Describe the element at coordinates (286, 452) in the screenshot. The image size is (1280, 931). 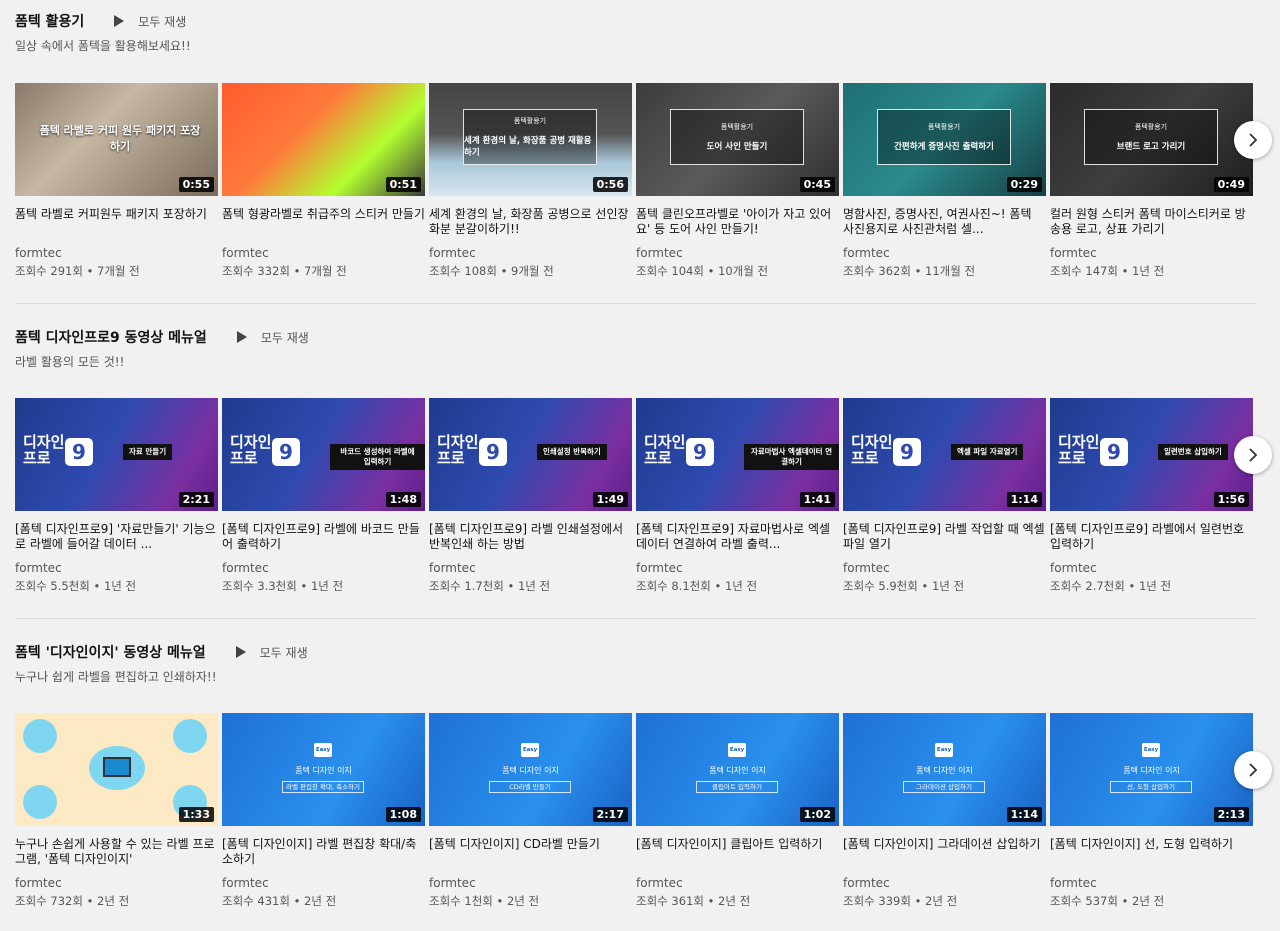
I see `designpro-nine-badge: 9` at that location.